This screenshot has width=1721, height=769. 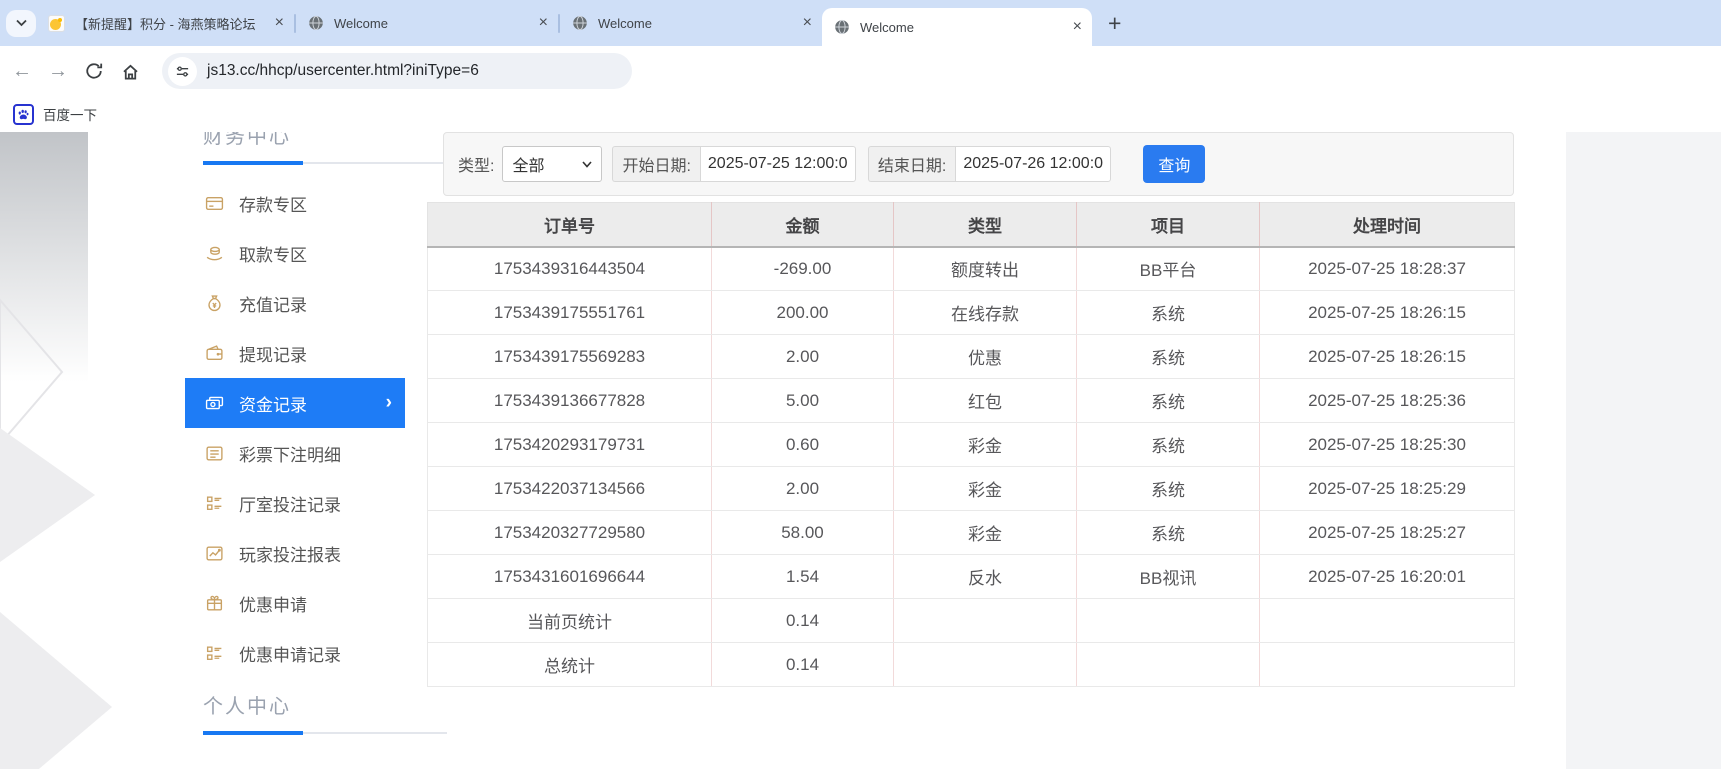 I want to click on tab-title: 【新提醒】积分 - 海燕策略论坛, so click(x=165, y=24).